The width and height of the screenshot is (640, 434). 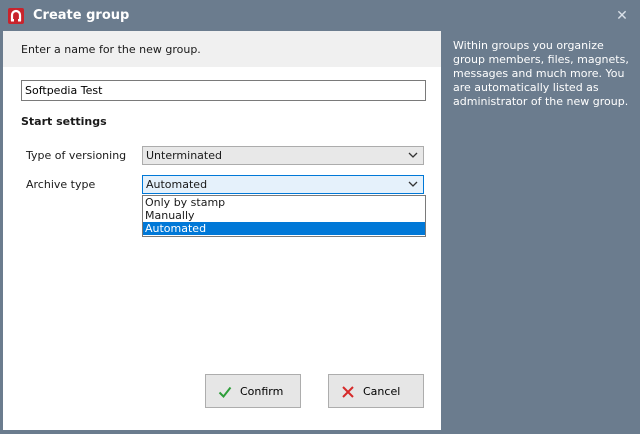 I want to click on close-icon: ✕, so click(x=622, y=16).